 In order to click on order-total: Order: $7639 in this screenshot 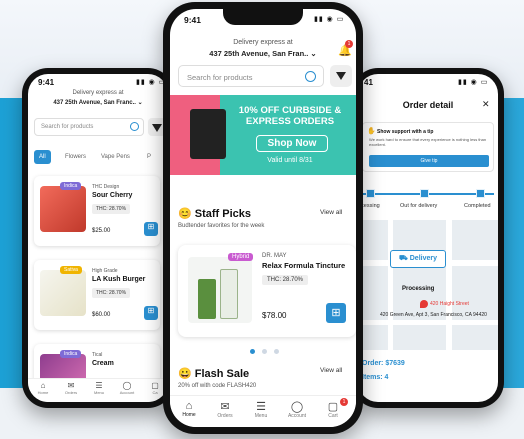, I will do `click(383, 363)`.